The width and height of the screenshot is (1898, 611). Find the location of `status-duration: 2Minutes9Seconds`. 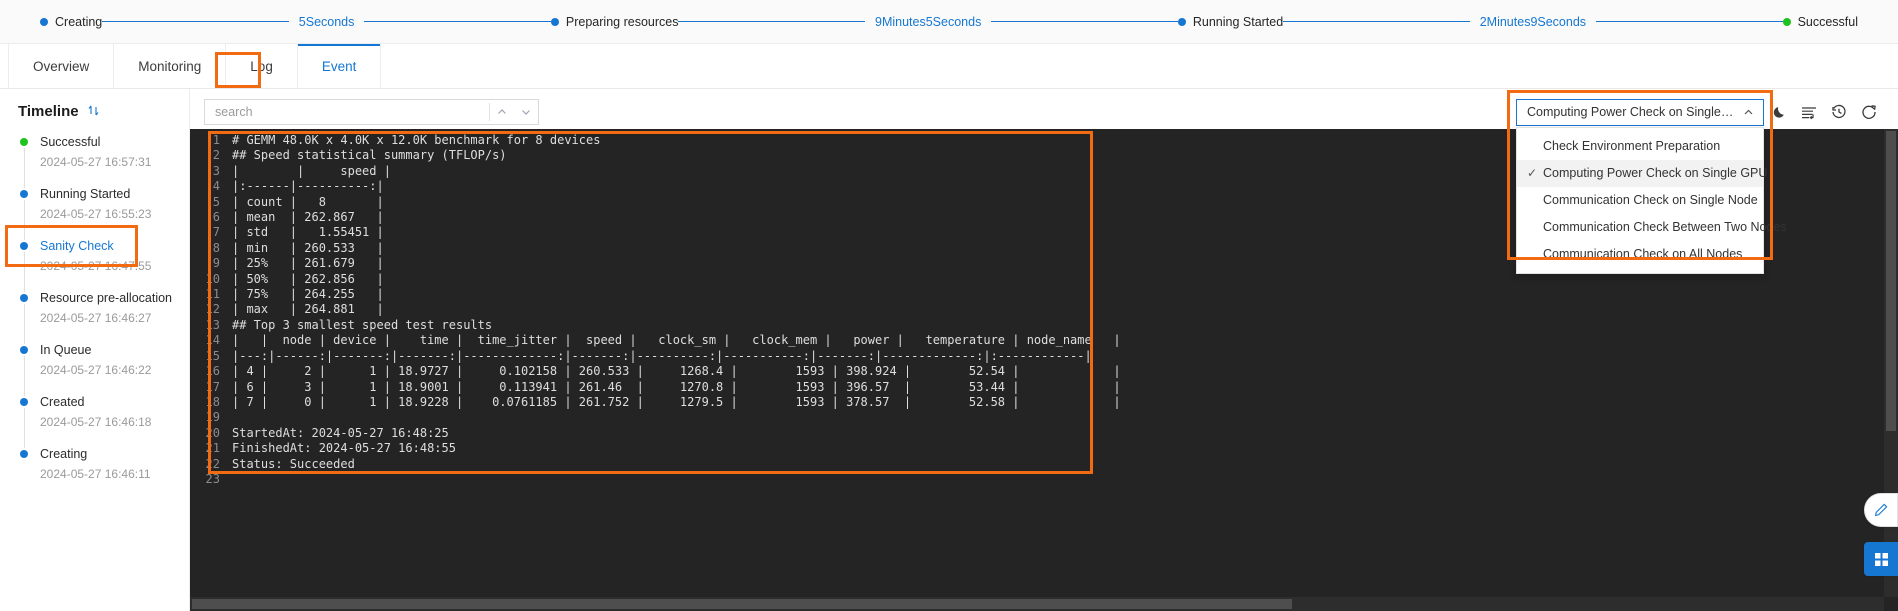

status-duration: 2Minutes9Seconds is located at coordinates (1533, 21).